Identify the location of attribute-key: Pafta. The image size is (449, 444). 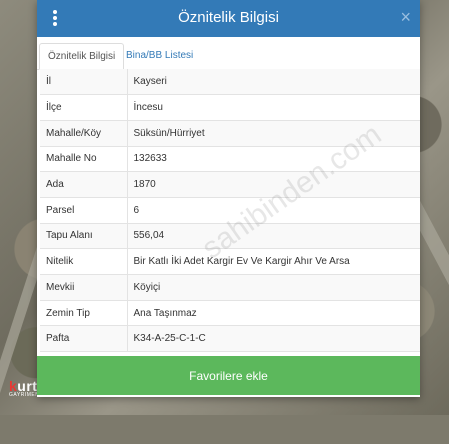
(84, 339).